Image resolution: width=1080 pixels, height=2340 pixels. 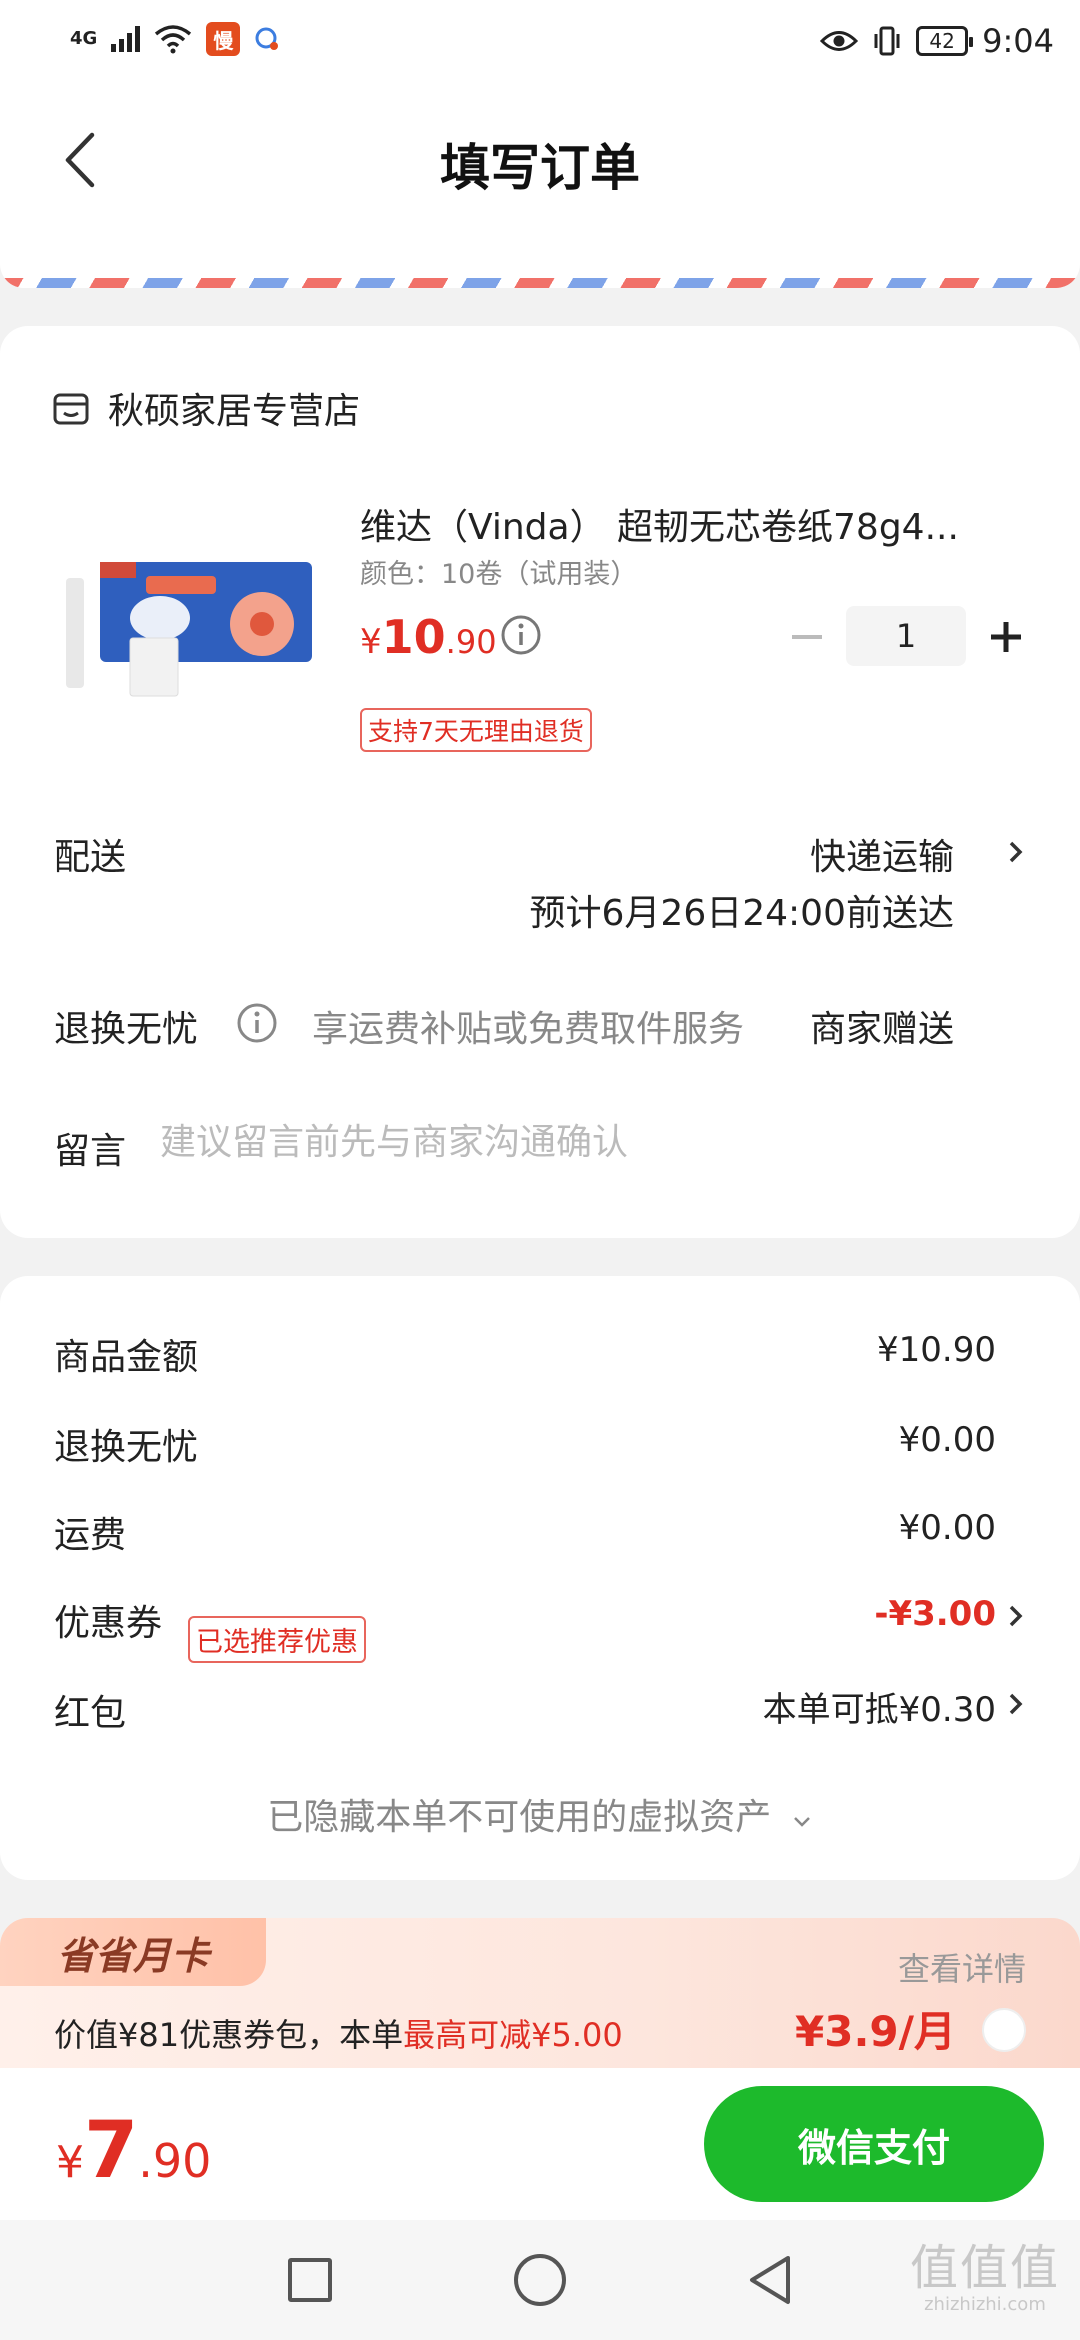 I want to click on product-spec: 颜色：10卷（试用装）, so click(x=498, y=571).